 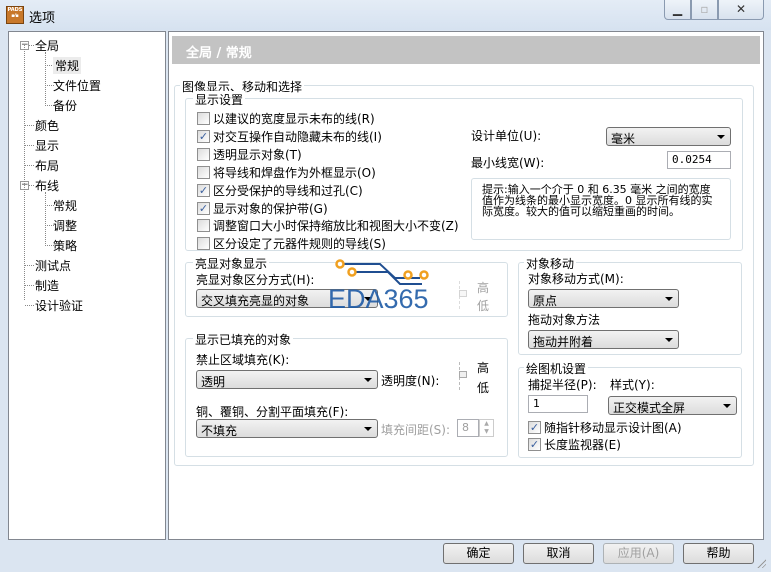 What do you see at coordinates (483, 306) in the screenshot?
I see `low-label: 低` at bounding box center [483, 306].